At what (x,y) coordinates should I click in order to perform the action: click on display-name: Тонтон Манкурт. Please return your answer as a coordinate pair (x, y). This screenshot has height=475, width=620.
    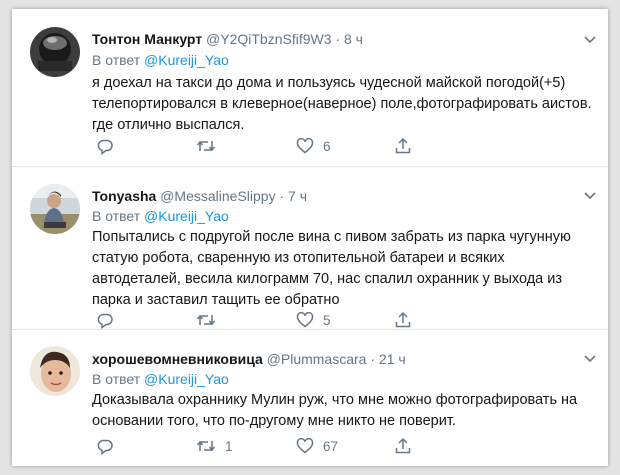
    Looking at the image, I should click on (147, 39).